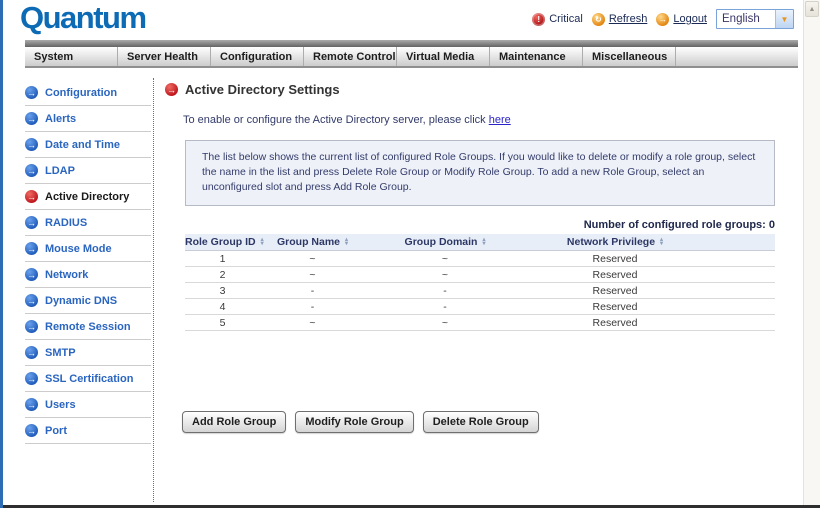  Describe the element at coordinates (480, 422) in the screenshot. I see `delete-role-group-button: Delete Role Group` at that location.